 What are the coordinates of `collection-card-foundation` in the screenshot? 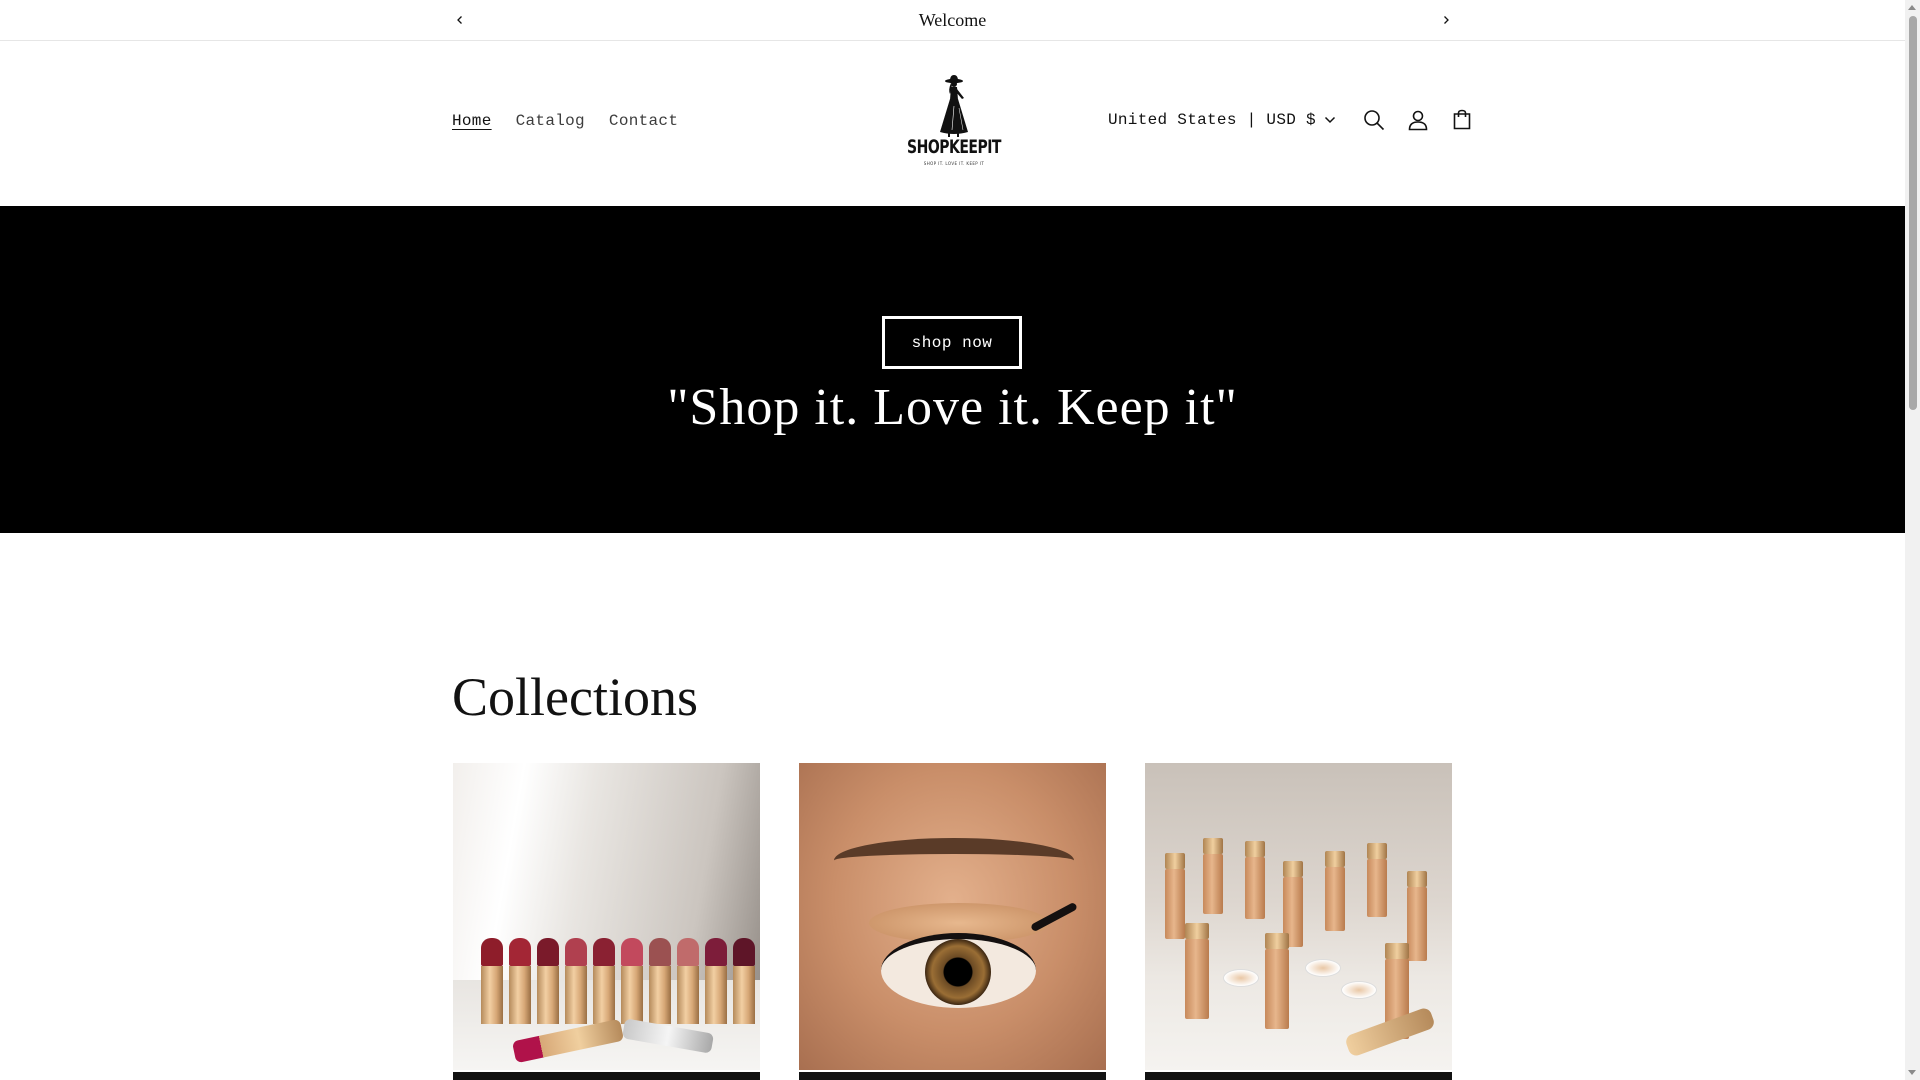 It's located at (1298, 921).